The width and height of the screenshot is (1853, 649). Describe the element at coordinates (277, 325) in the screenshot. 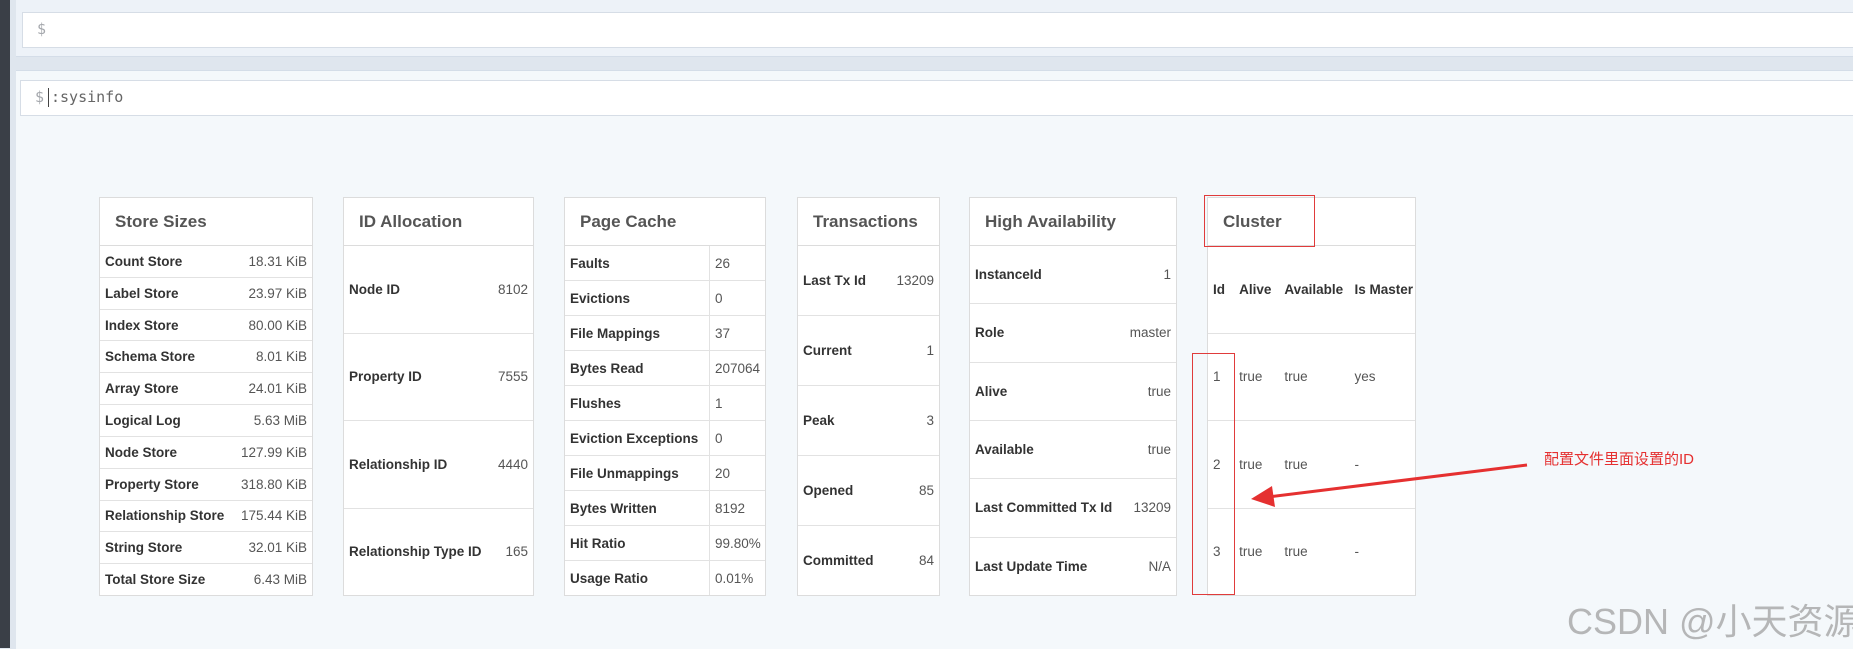

I see `row-value: 80.00 KiB` at that location.